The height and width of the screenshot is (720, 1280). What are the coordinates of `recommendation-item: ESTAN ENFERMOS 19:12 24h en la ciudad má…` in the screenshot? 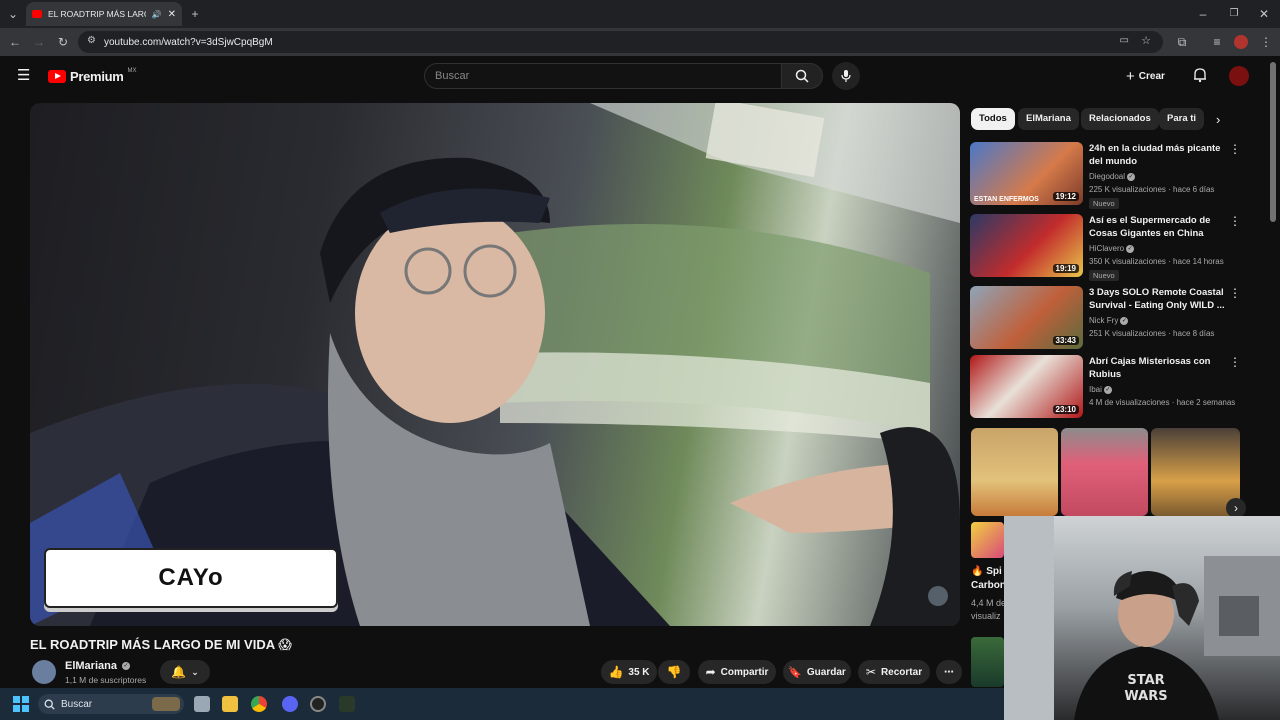 It's located at (1107, 175).